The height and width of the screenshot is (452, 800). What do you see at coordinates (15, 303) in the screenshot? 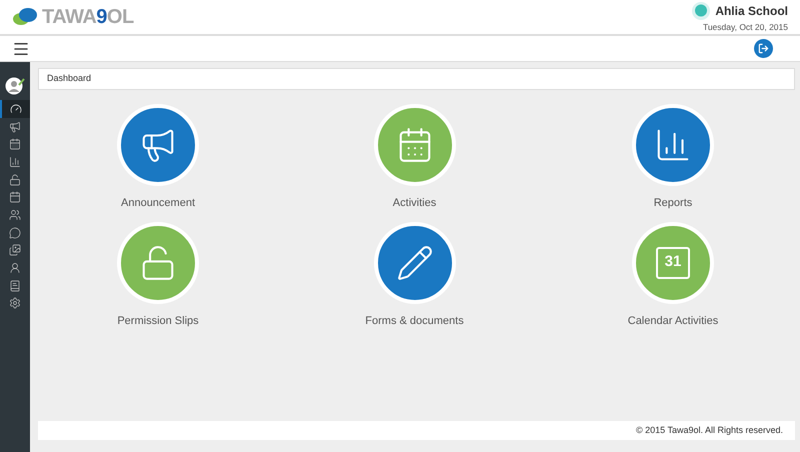
I see `settings-icon` at bounding box center [15, 303].